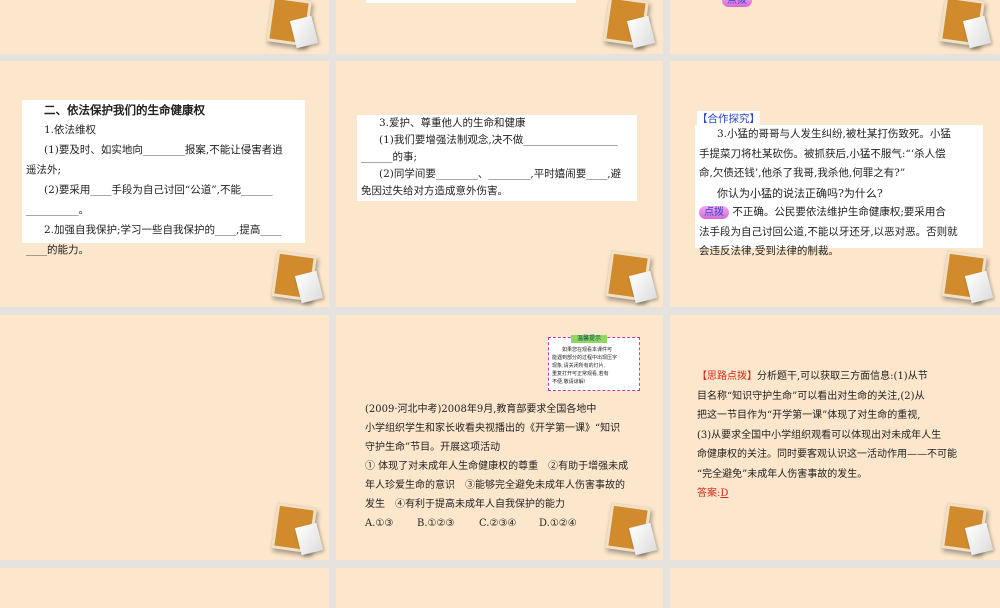 The width and height of the screenshot is (1000, 608). I want to click on text-line: (1)我们要增强法制观念,决不做__________________, so click(498, 140).